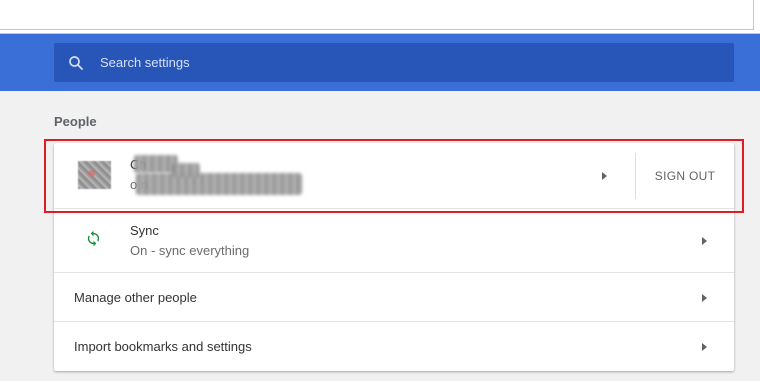 Image resolution: width=760 pixels, height=381 pixels. What do you see at coordinates (394, 346) in the screenshot?
I see `import-bookmarks-row: Import bookmarks and settings` at bounding box center [394, 346].